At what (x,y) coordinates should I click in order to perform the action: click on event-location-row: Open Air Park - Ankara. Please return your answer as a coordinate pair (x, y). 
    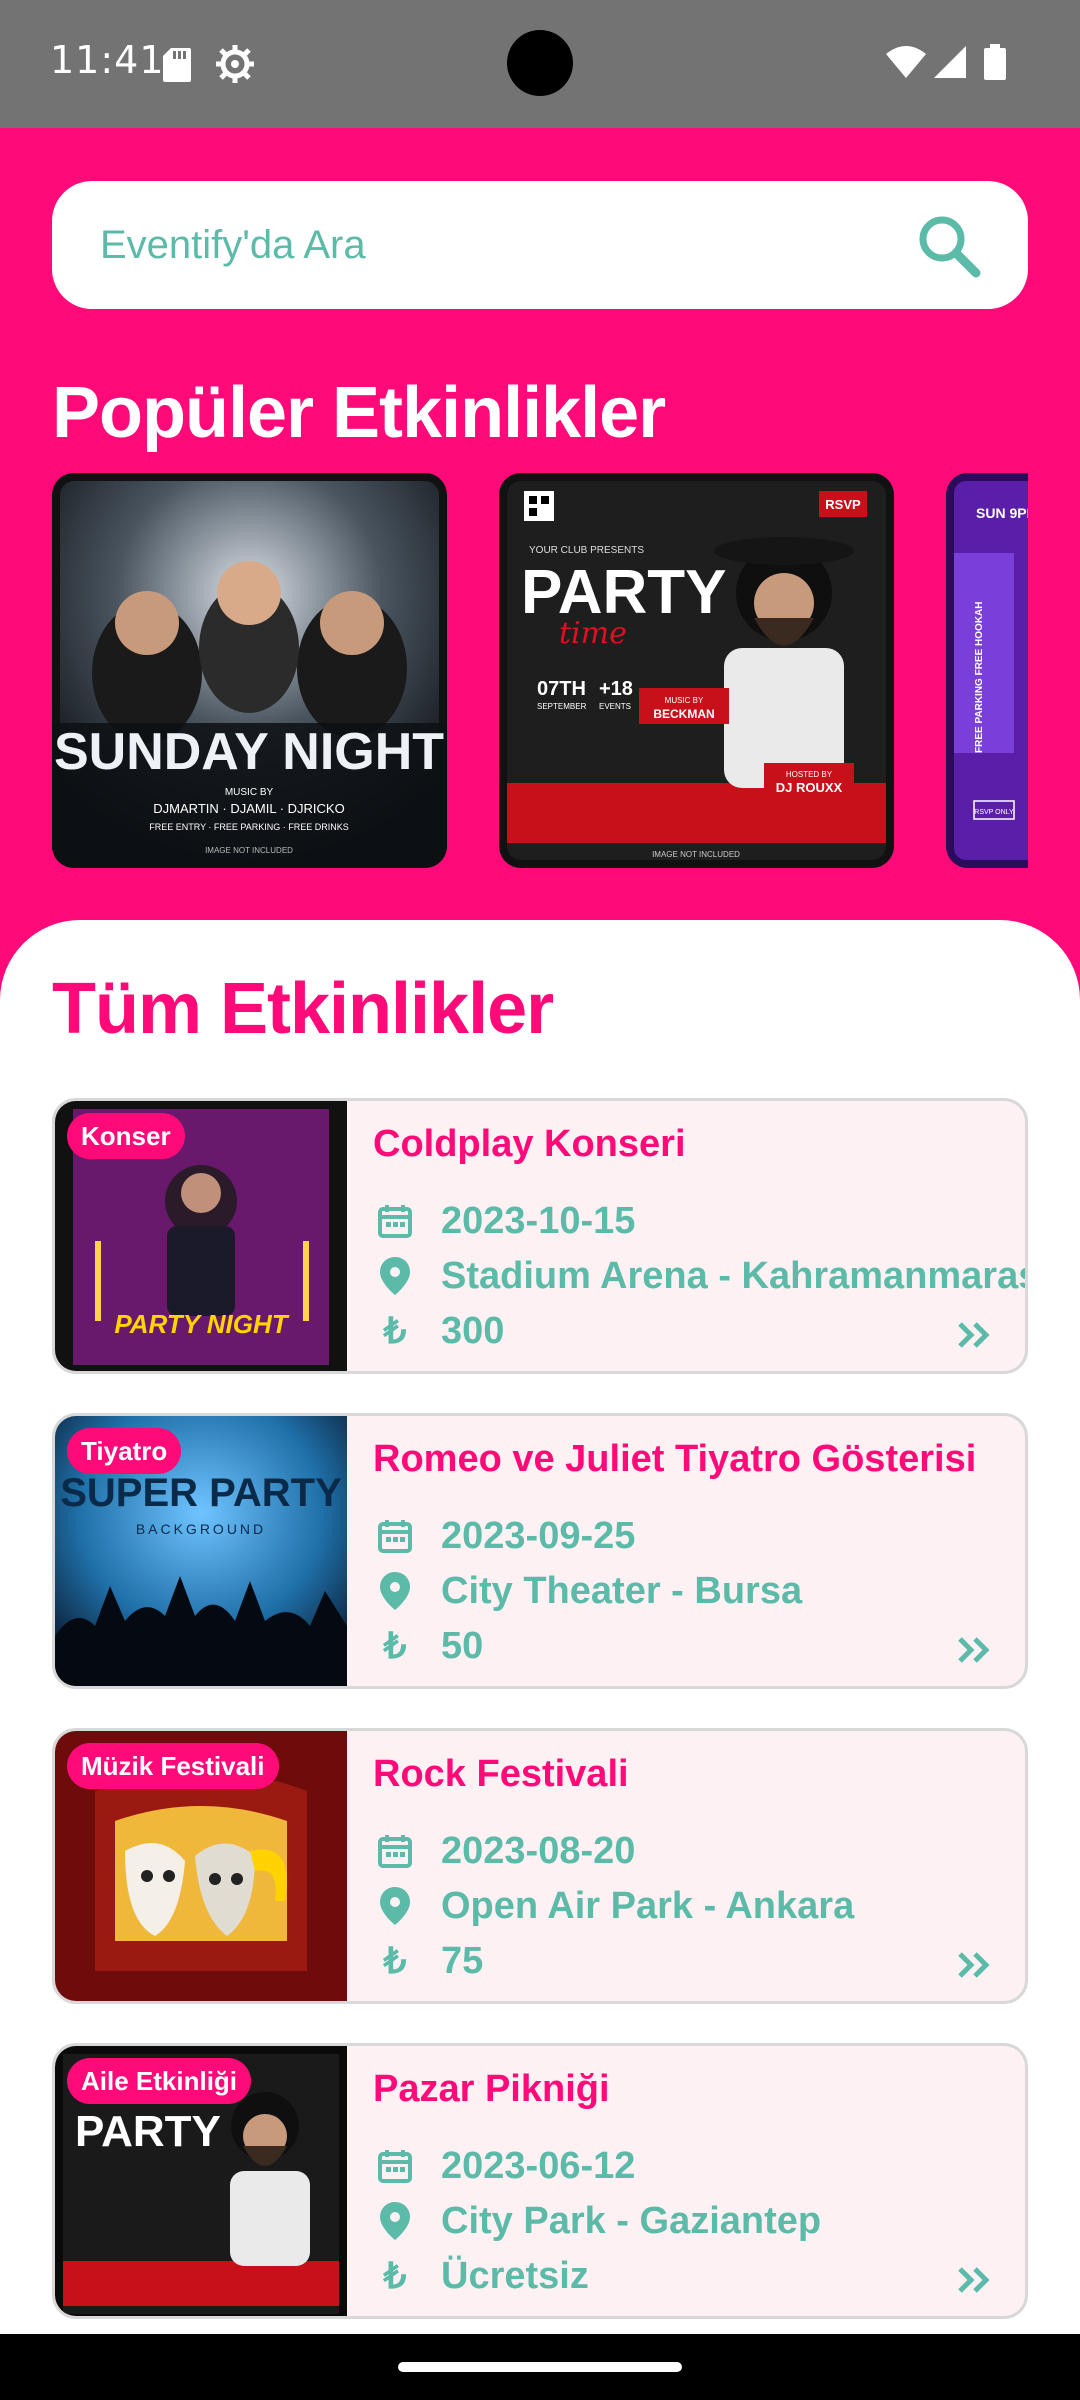
    Looking at the image, I should click on (614, 1906).